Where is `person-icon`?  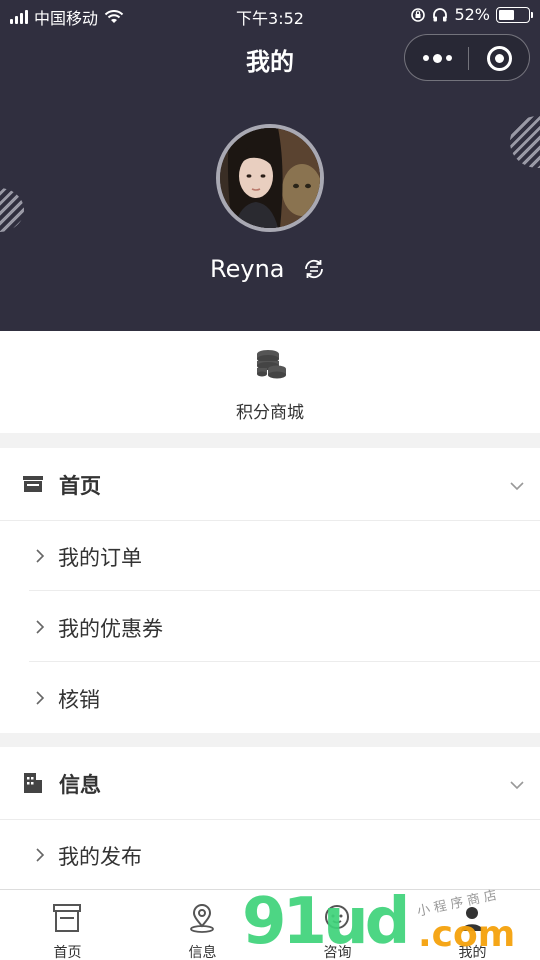
person-icon is located at coordinates (472, 919).